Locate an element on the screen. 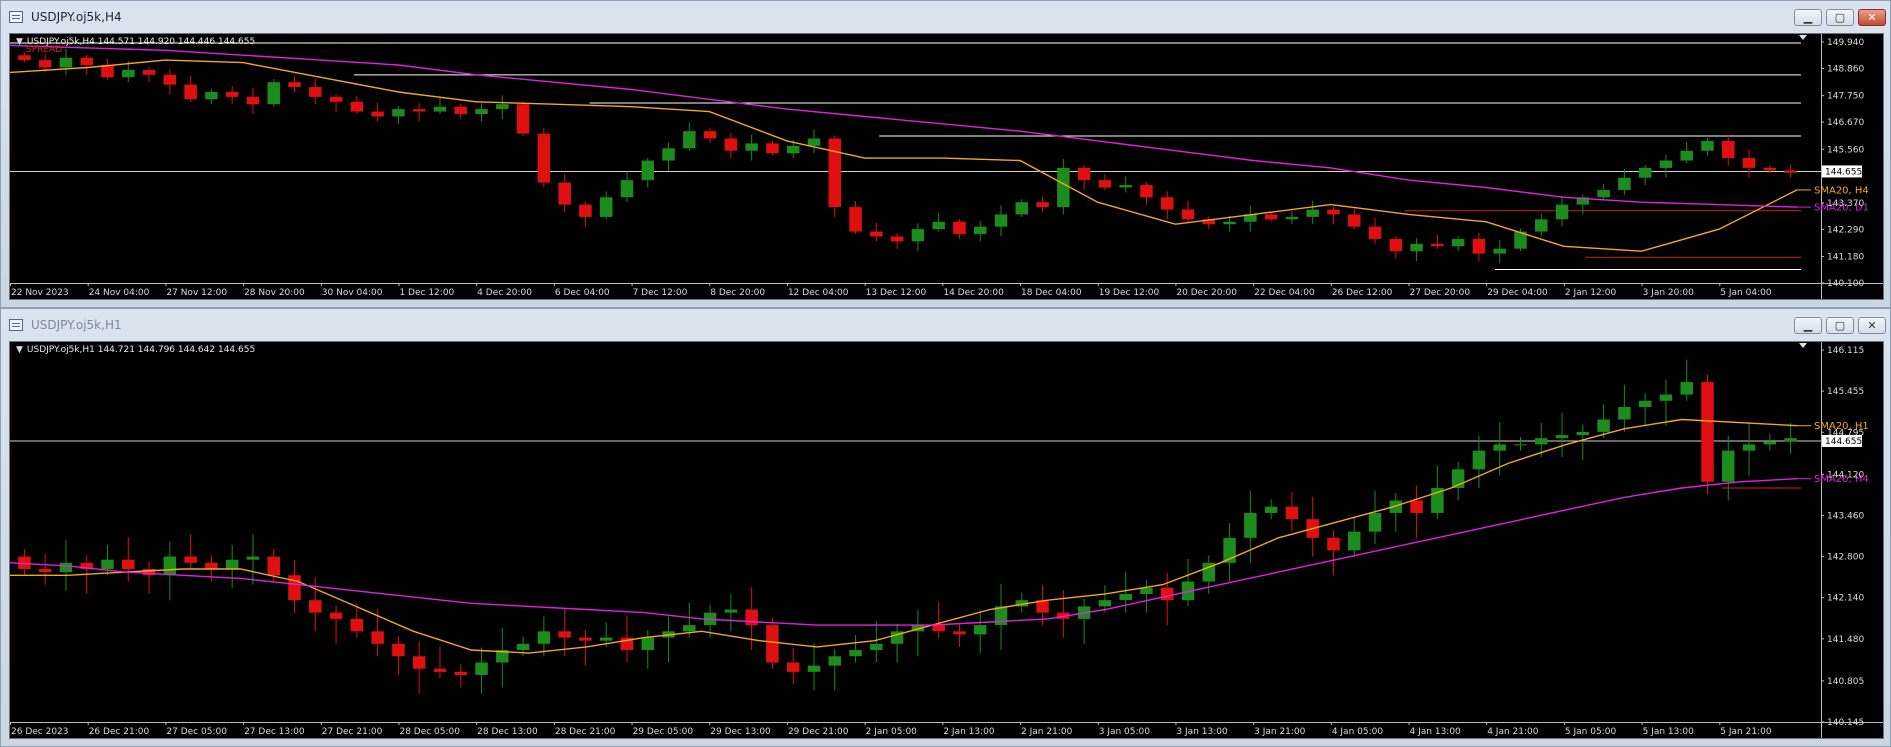 The height and width of the screenshot is (747, 1891). time-tick-label: 20 Dec 20:00 is located at coordinates (1206, 293).